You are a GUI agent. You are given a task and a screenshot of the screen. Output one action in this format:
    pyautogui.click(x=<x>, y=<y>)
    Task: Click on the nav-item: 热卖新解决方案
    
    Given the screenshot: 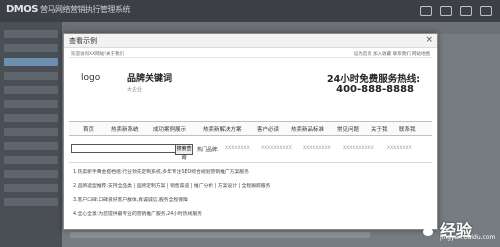 What is the action you would take?
    pyautogui.click(x=222, y=129)
    